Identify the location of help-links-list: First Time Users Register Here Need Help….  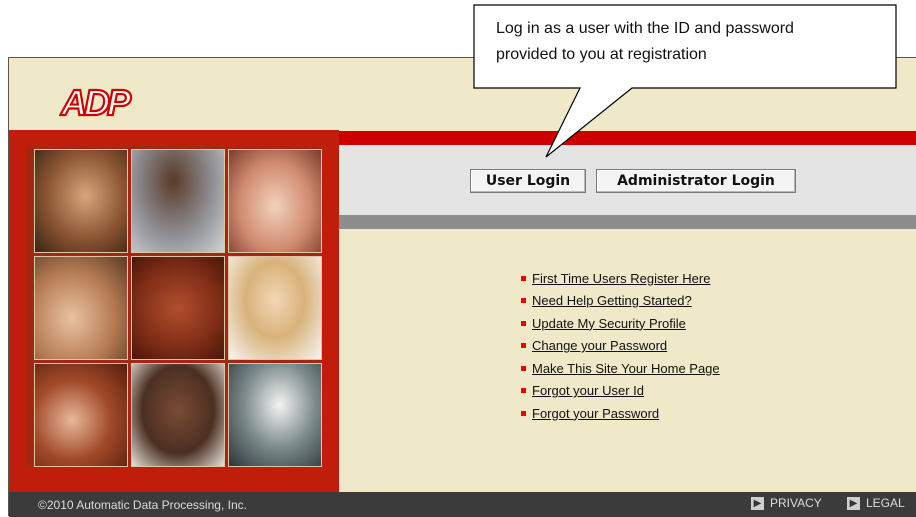
(620, 346).